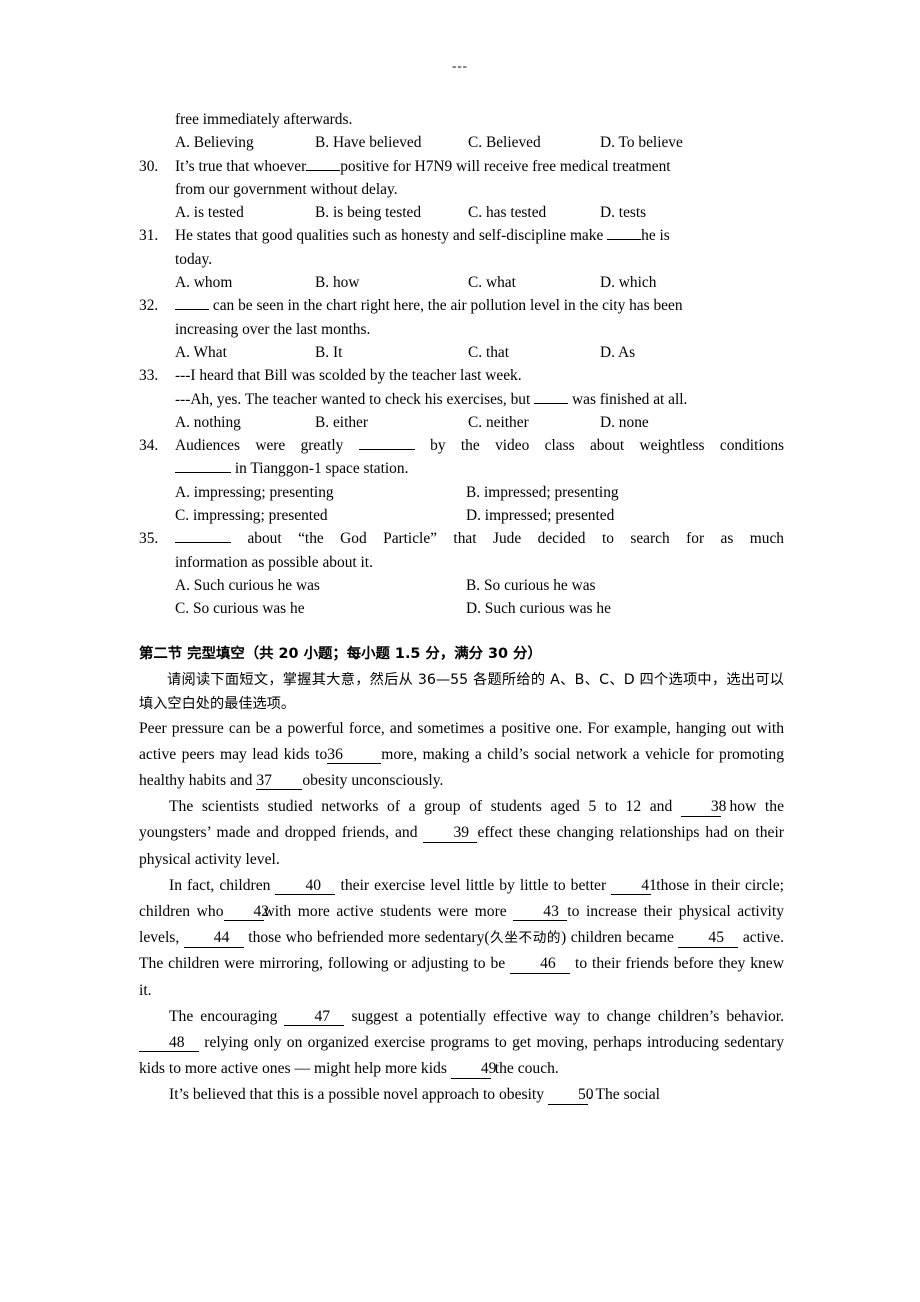 The image size is (920, 1302). What do you see at coordinates (634, 886) in the screenshot?
I see `cloze-blank-41: 41` at bounding box center [634, 886].